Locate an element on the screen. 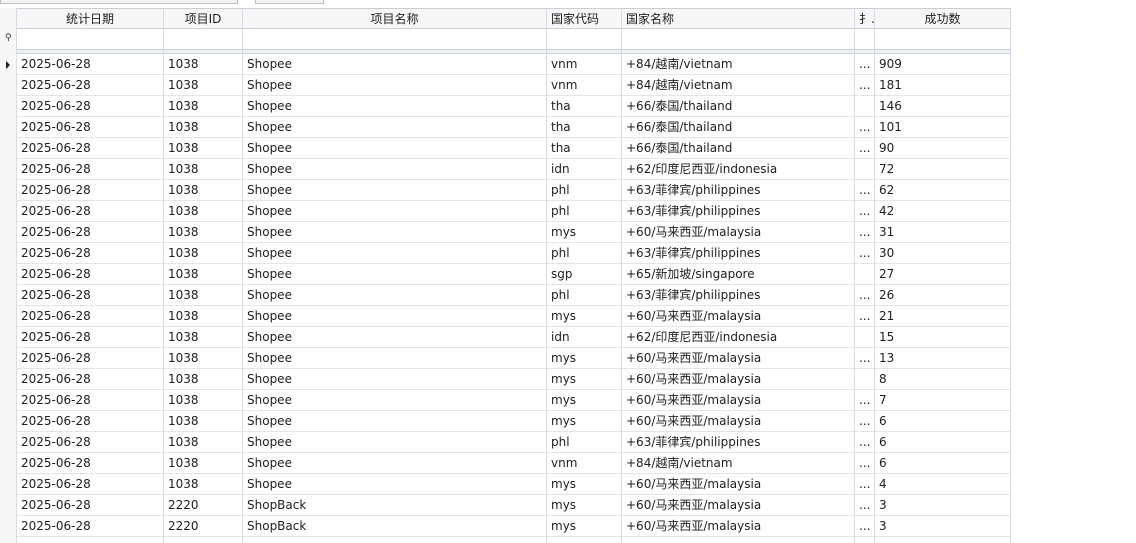  column-header-pname: 项目名称 is located at coordinates (395, 19).